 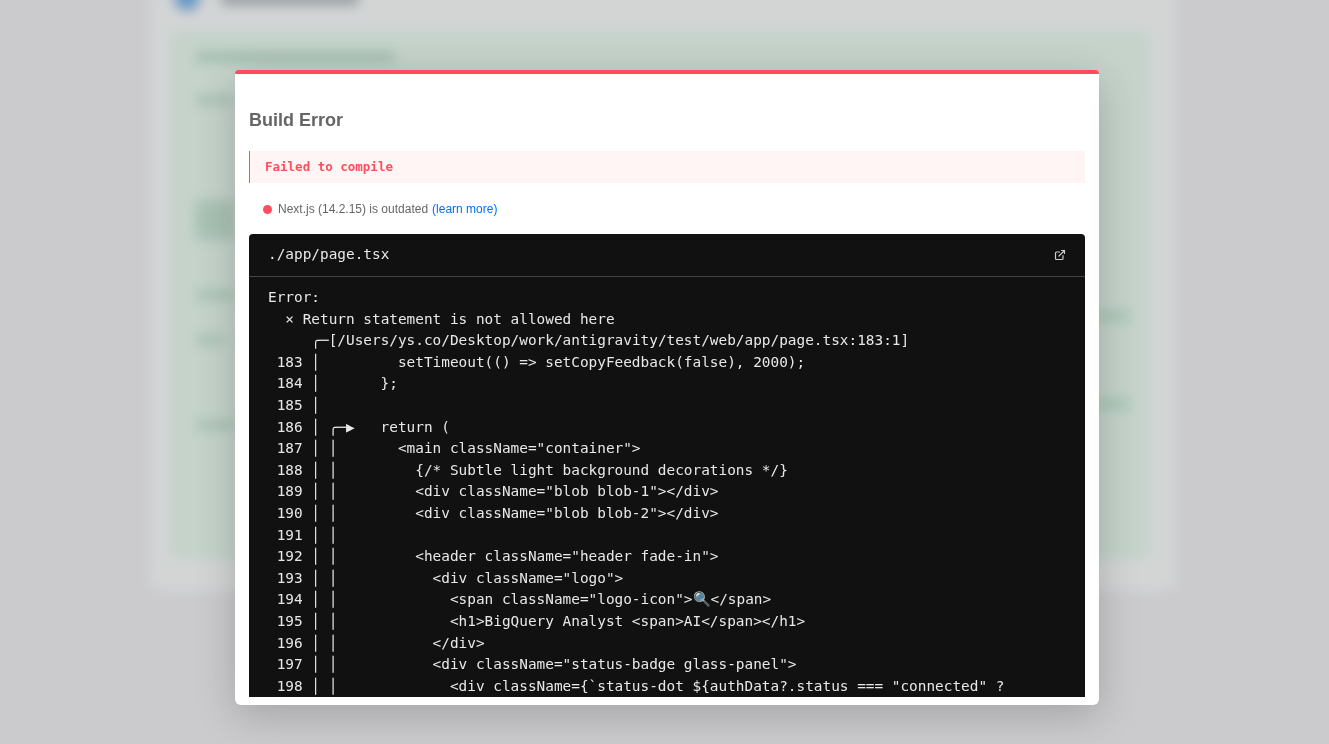 What do you see at coordinates (289, 686) in the screenshot?
I see `line-number: 198` at bounding box center [289, 686].